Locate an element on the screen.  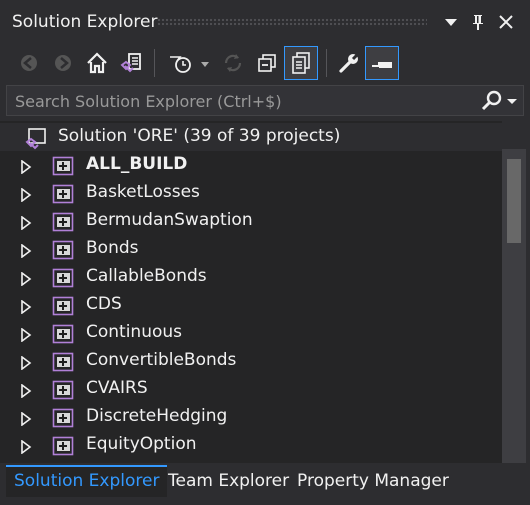
search-options-chevron-down-icon is located at coordinates (512, 103).